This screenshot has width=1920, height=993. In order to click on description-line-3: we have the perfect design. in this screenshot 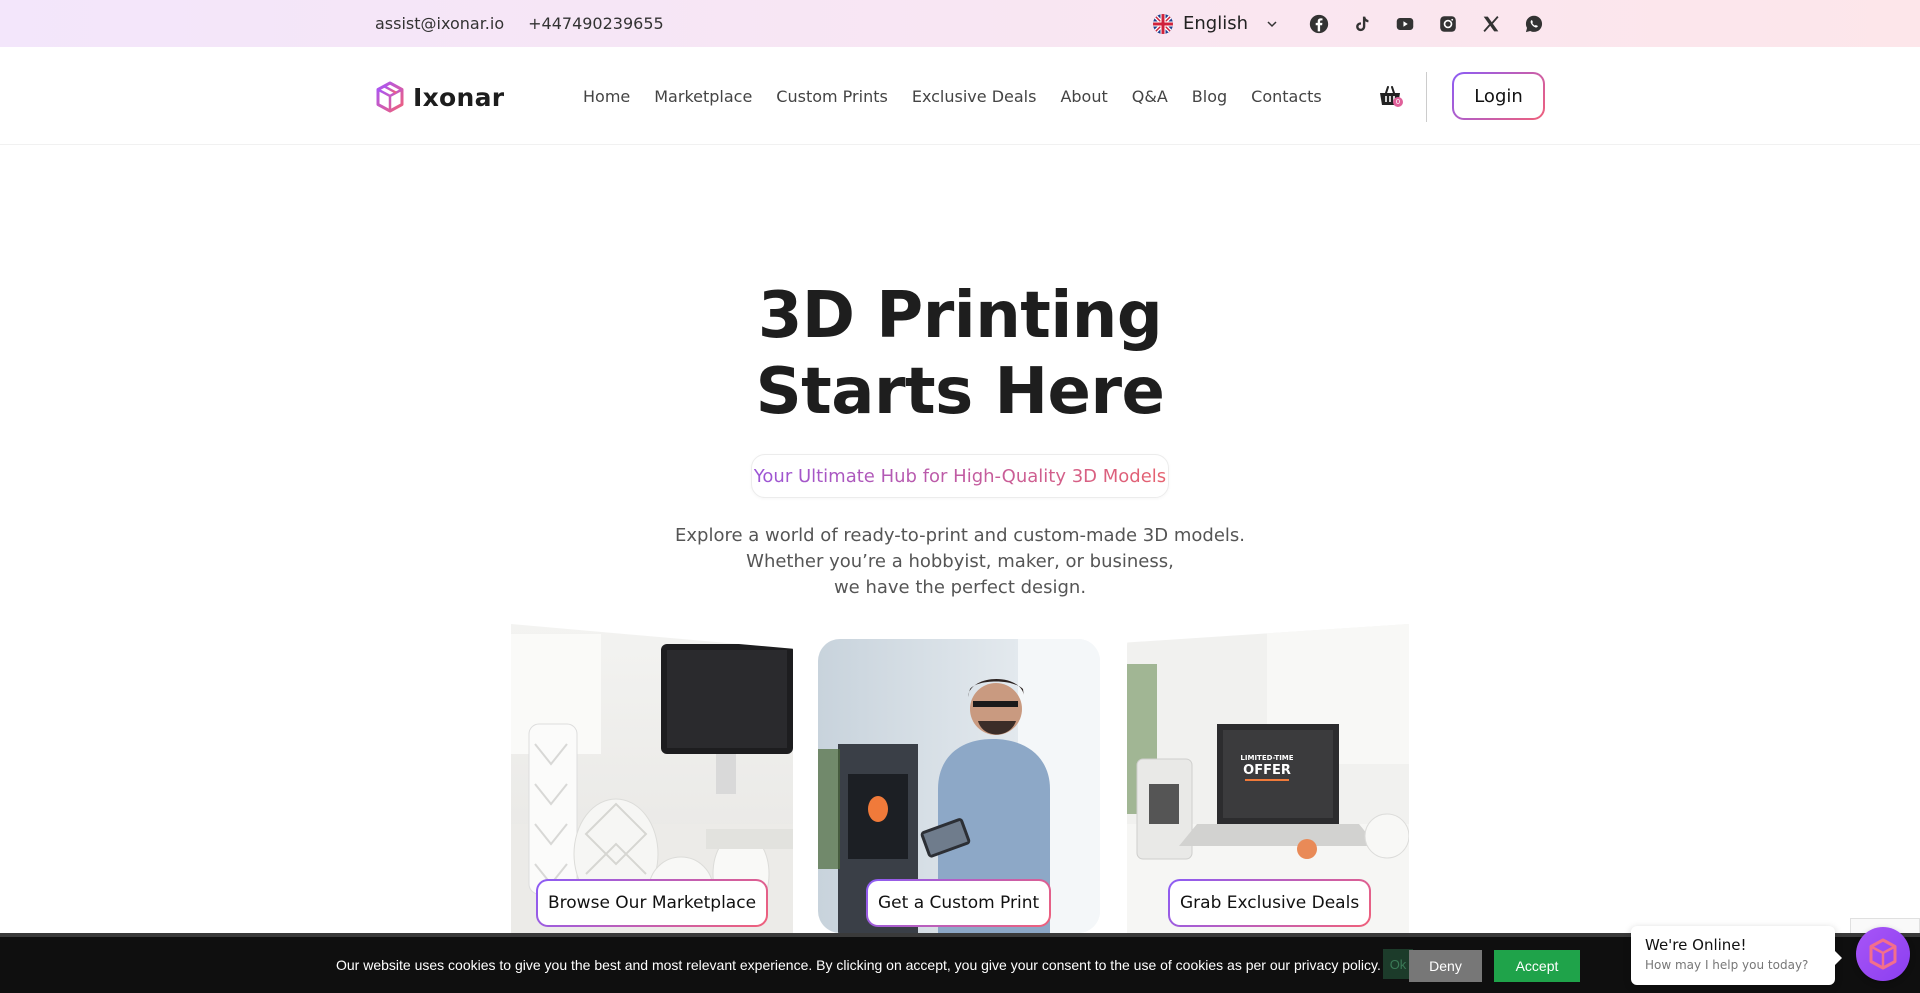, I will do `click(960, 587)`.